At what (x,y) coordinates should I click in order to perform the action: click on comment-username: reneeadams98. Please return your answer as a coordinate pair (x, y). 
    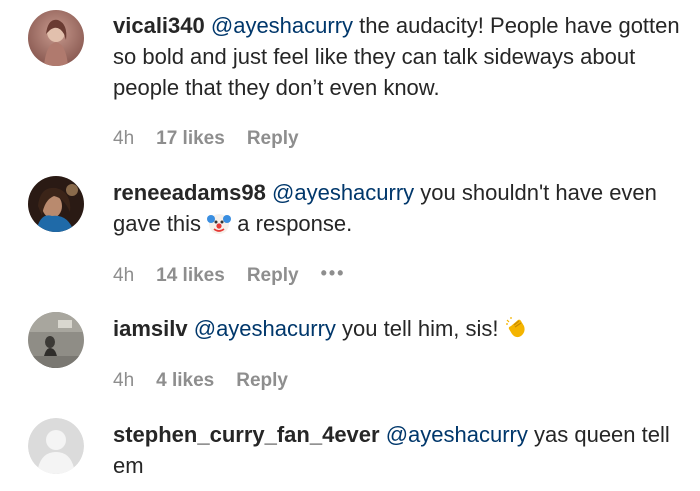
    Looking at the image, I should click on (189, 192).